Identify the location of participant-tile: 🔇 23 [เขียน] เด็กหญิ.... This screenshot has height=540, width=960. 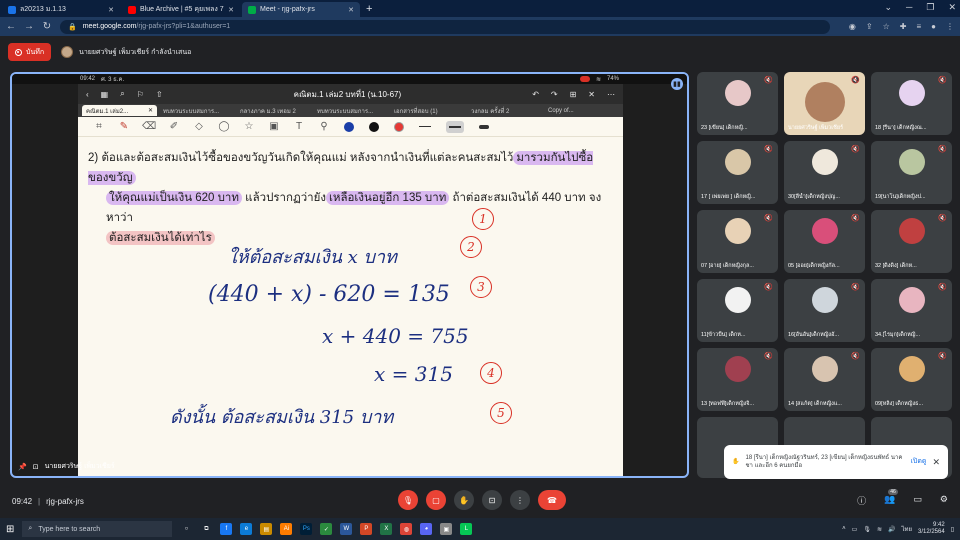
(737, 103).